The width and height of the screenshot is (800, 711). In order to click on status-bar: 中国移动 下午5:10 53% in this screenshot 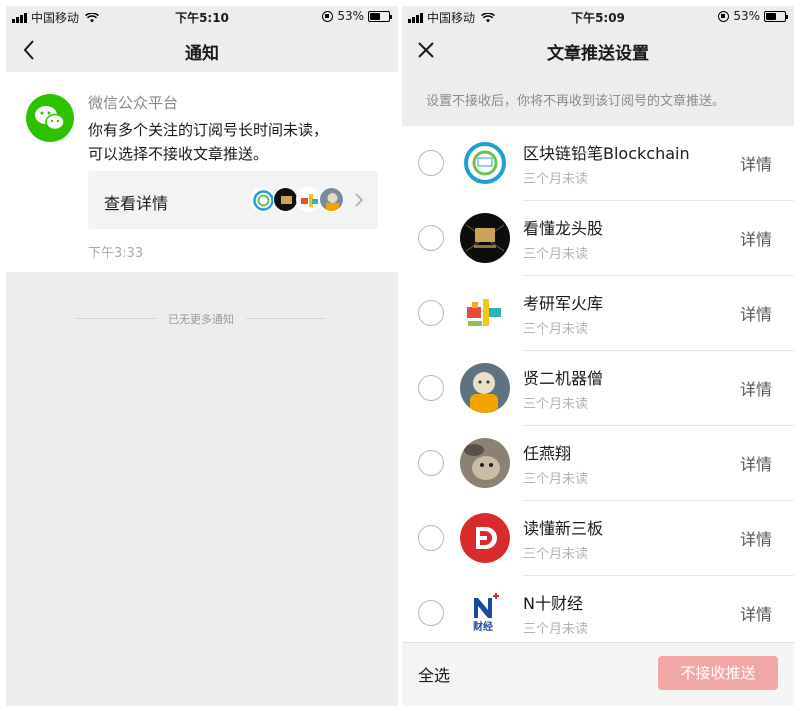, I will do `click(202, 17)`.